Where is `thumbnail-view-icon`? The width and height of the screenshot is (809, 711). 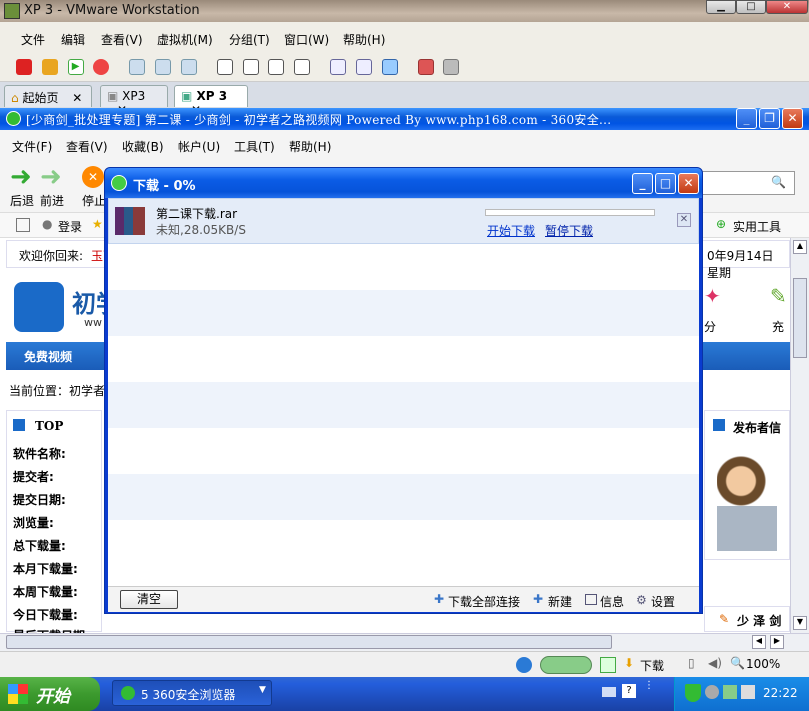 thumbnail-view-icon is located at coordinates (389, 67).